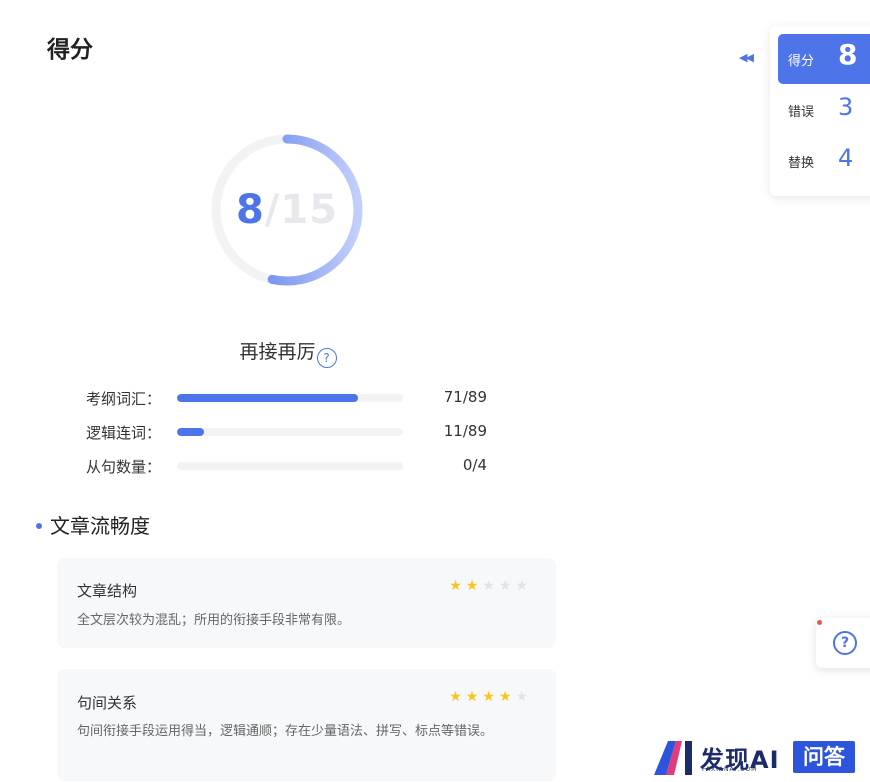 The width and height of the screenshot is (870, 782). Describe the element at coordinates (277, 352) in the screenshot. I see `level-text: 再接再厉` at that location.